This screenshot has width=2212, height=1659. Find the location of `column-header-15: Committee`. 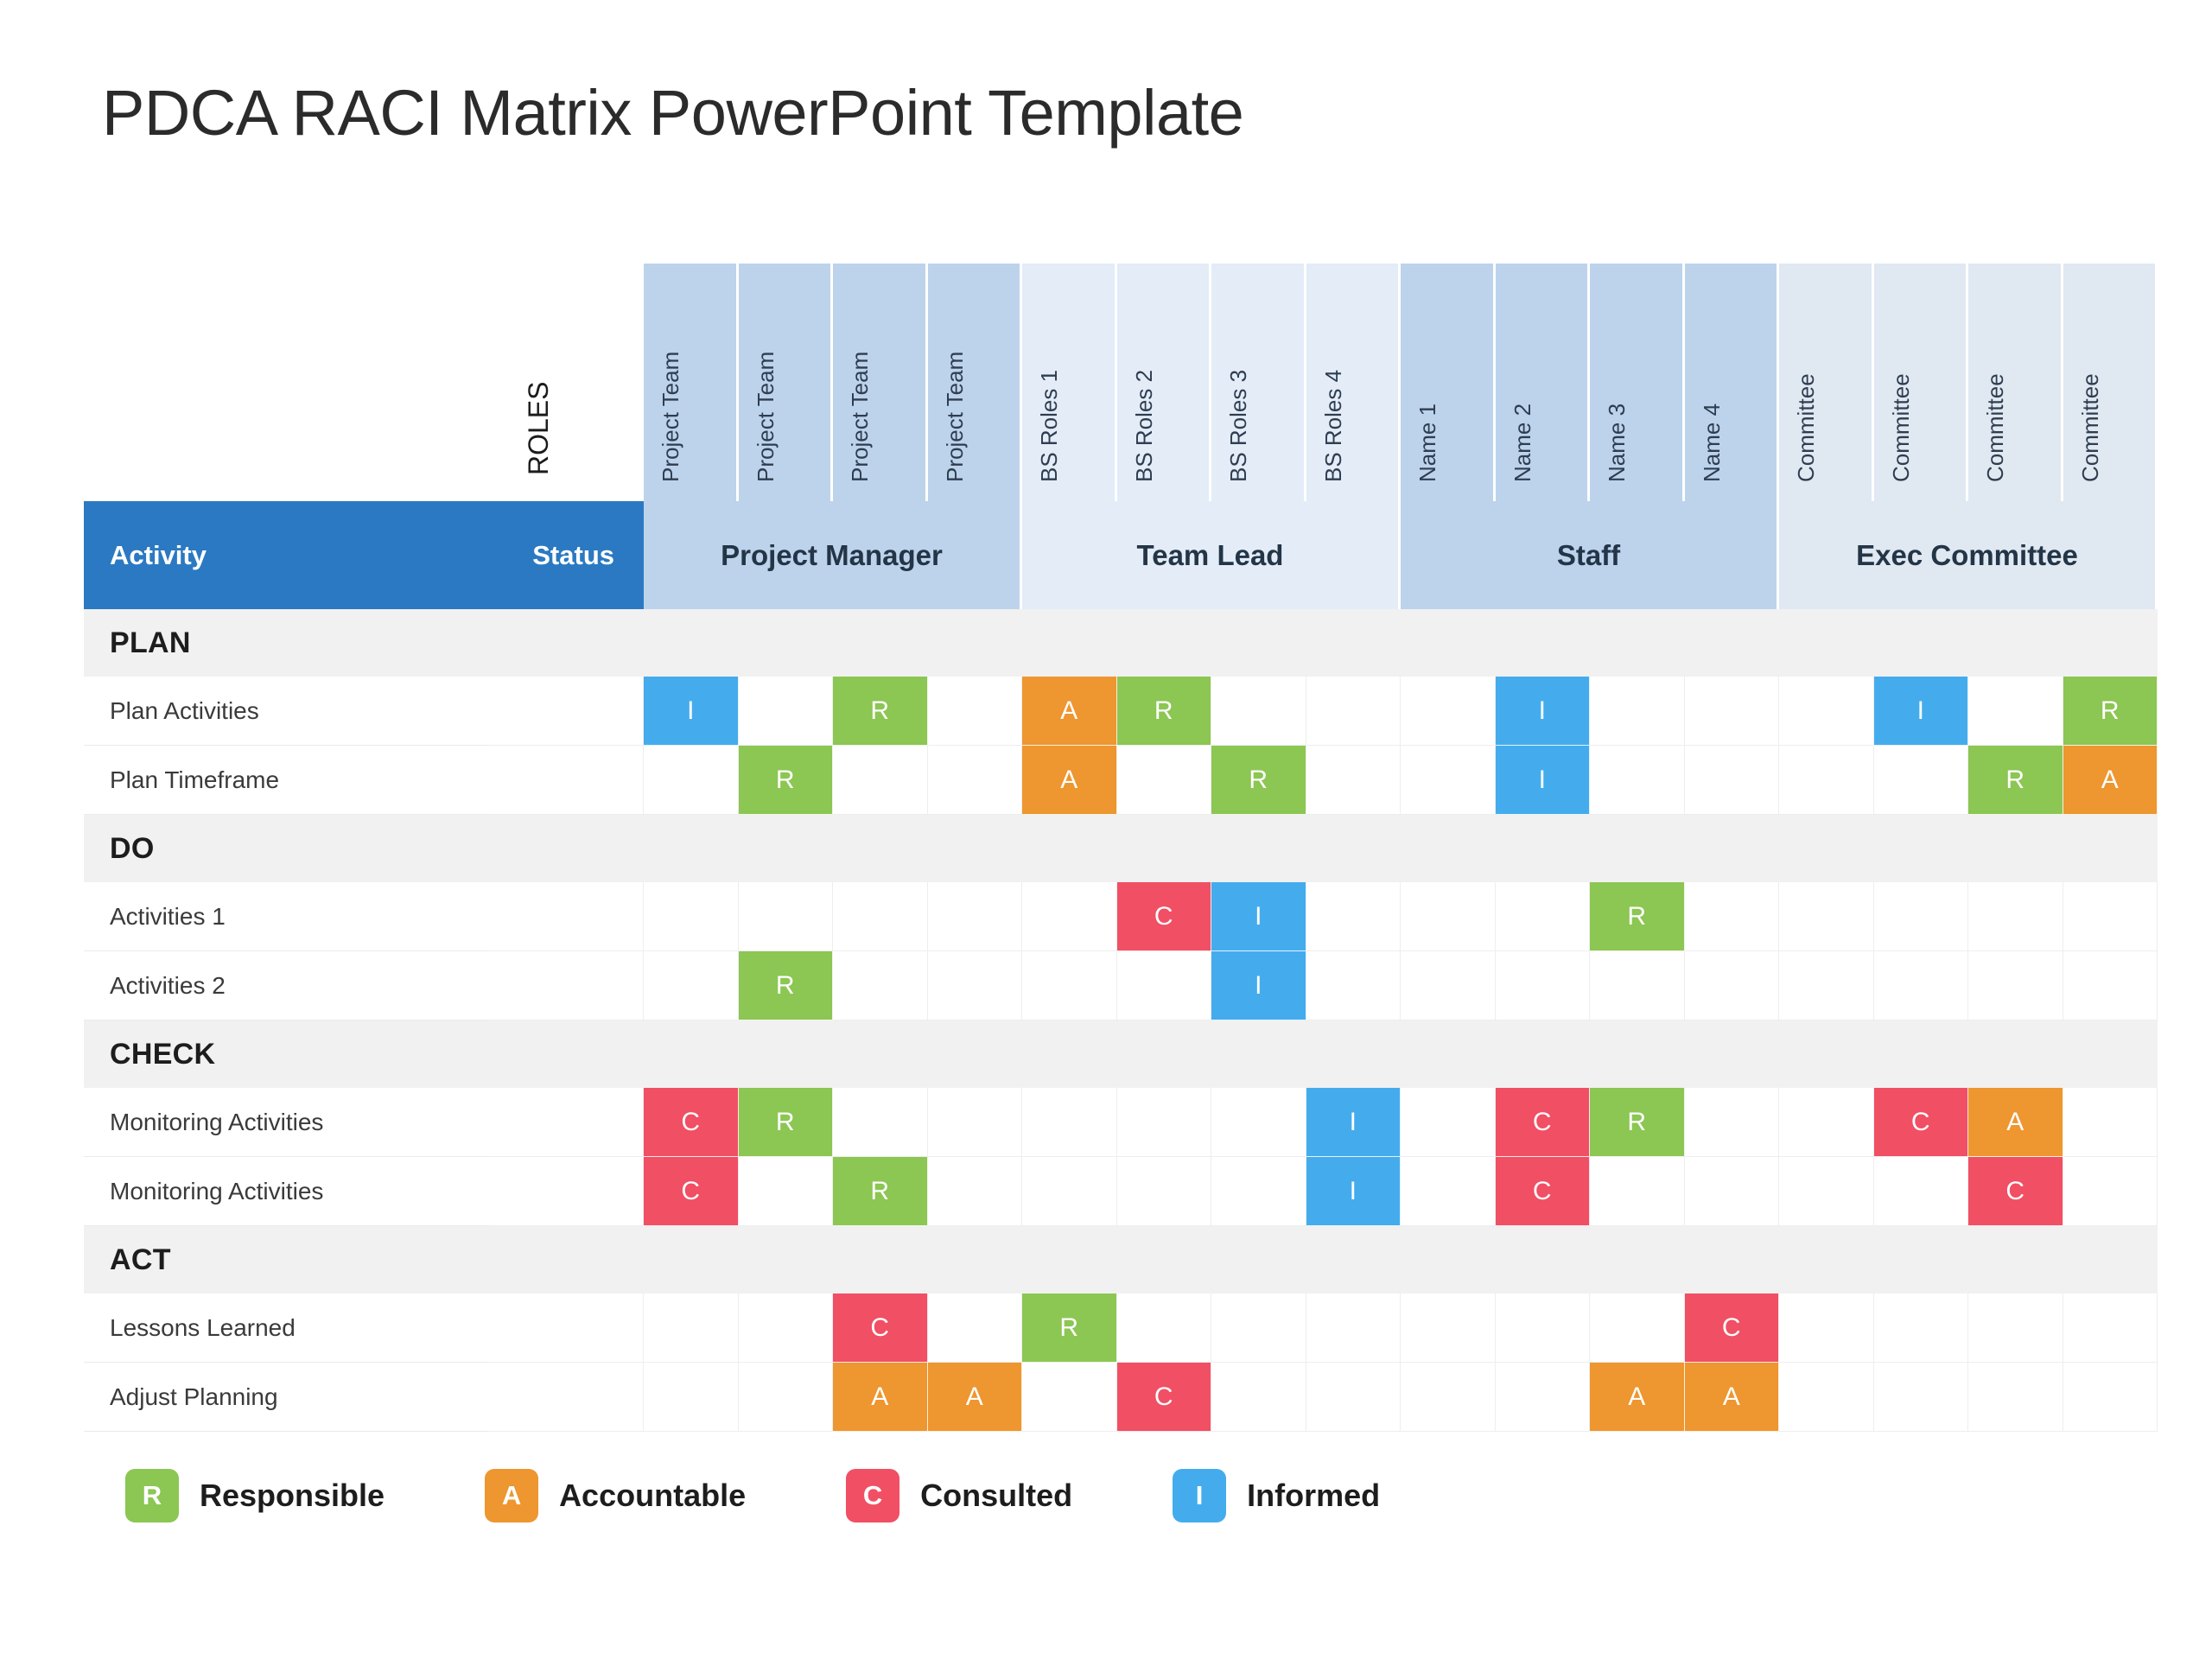

column-header-15: Committee is located at coordinates (2016, 382).